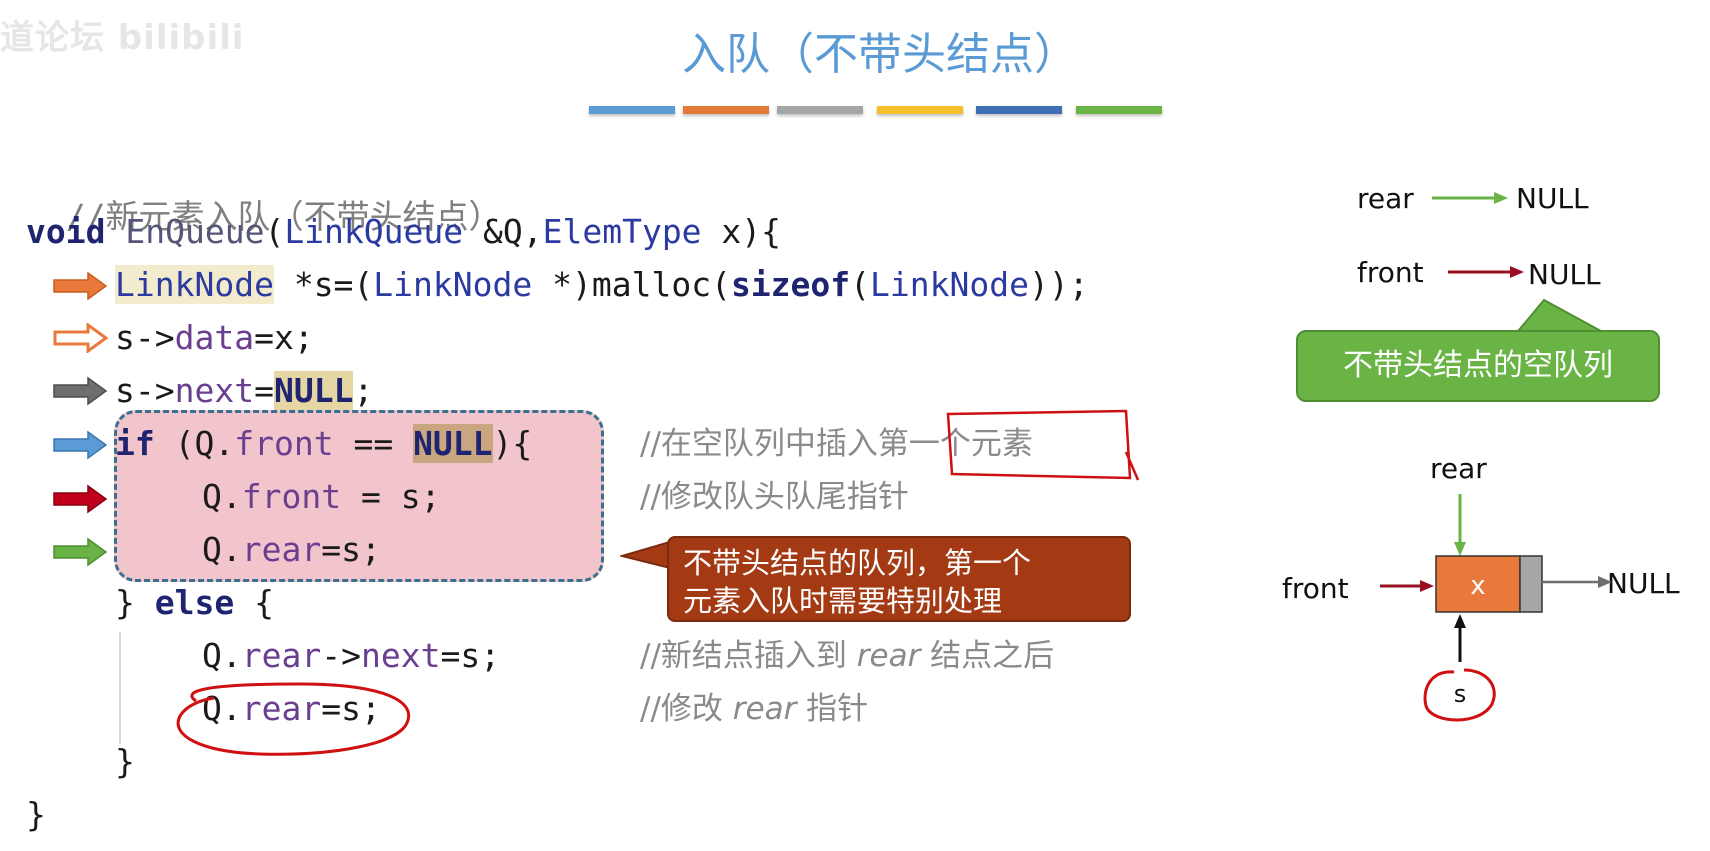  What do you see at coordinates (1564, 274) in the screenshot?
I see `label-null-front: NULL` at bounding box center [1564, 274].